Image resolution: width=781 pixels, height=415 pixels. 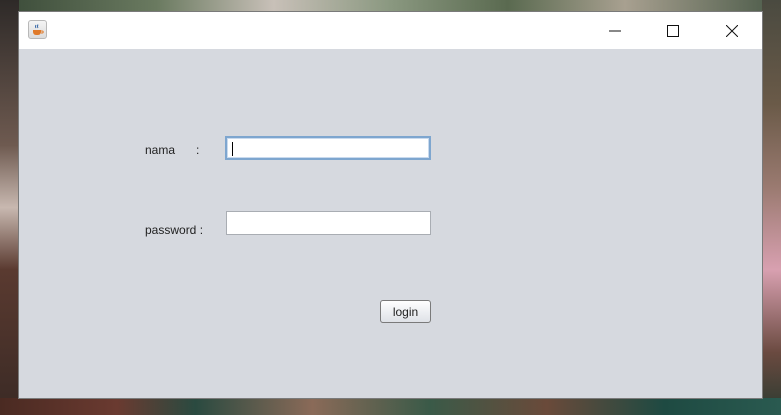 What do you see at coordinates (37, 29) in the screenshot?
I see `java-coffee-icon` at bounding box center [37, 29].